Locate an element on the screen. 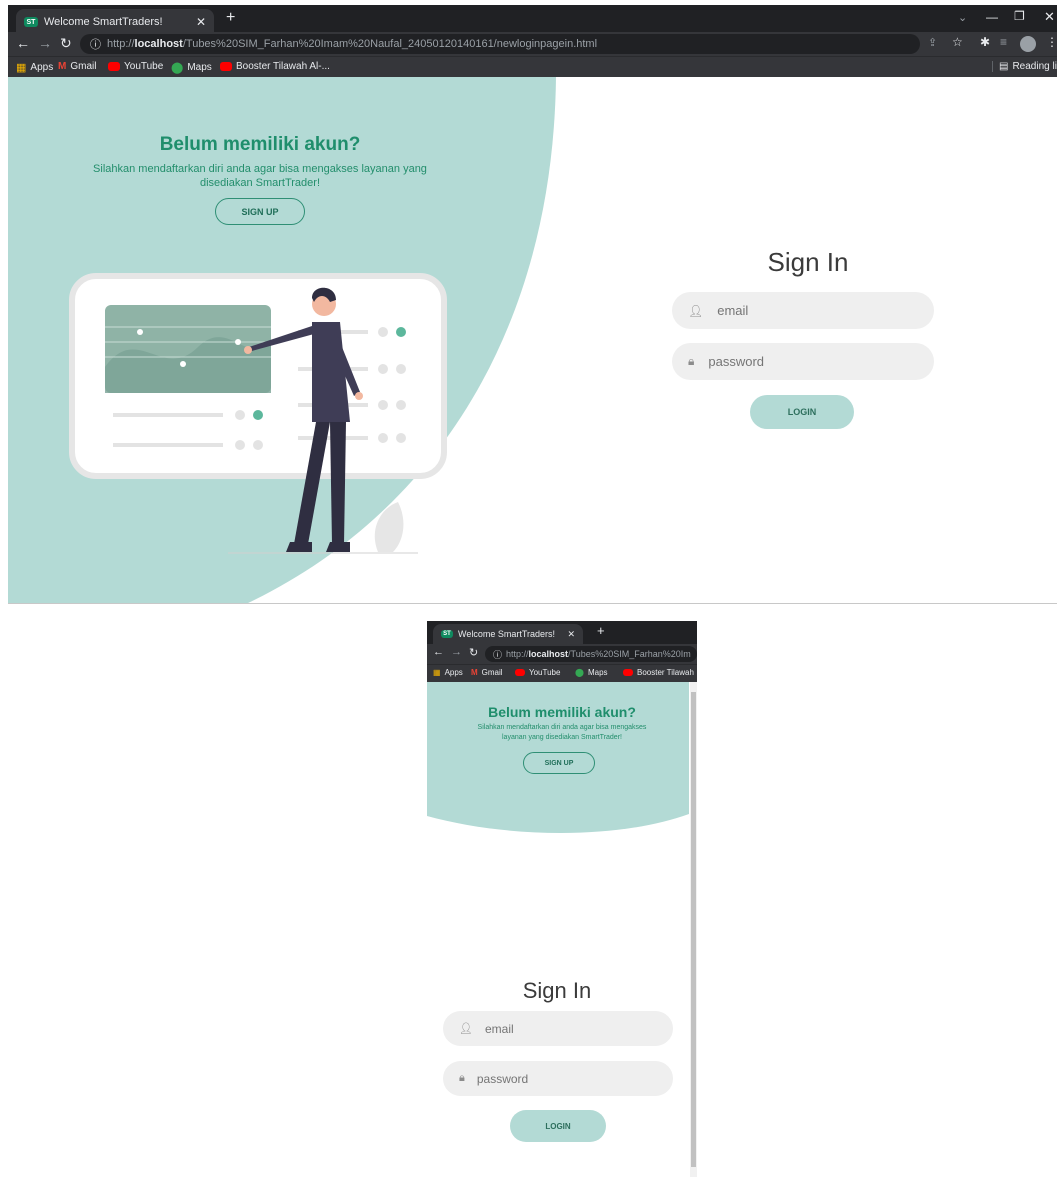 Image resolution: width=1057 pixels, height=1177 pixels. minimize-icon: — is located at coordinates (992, 17).